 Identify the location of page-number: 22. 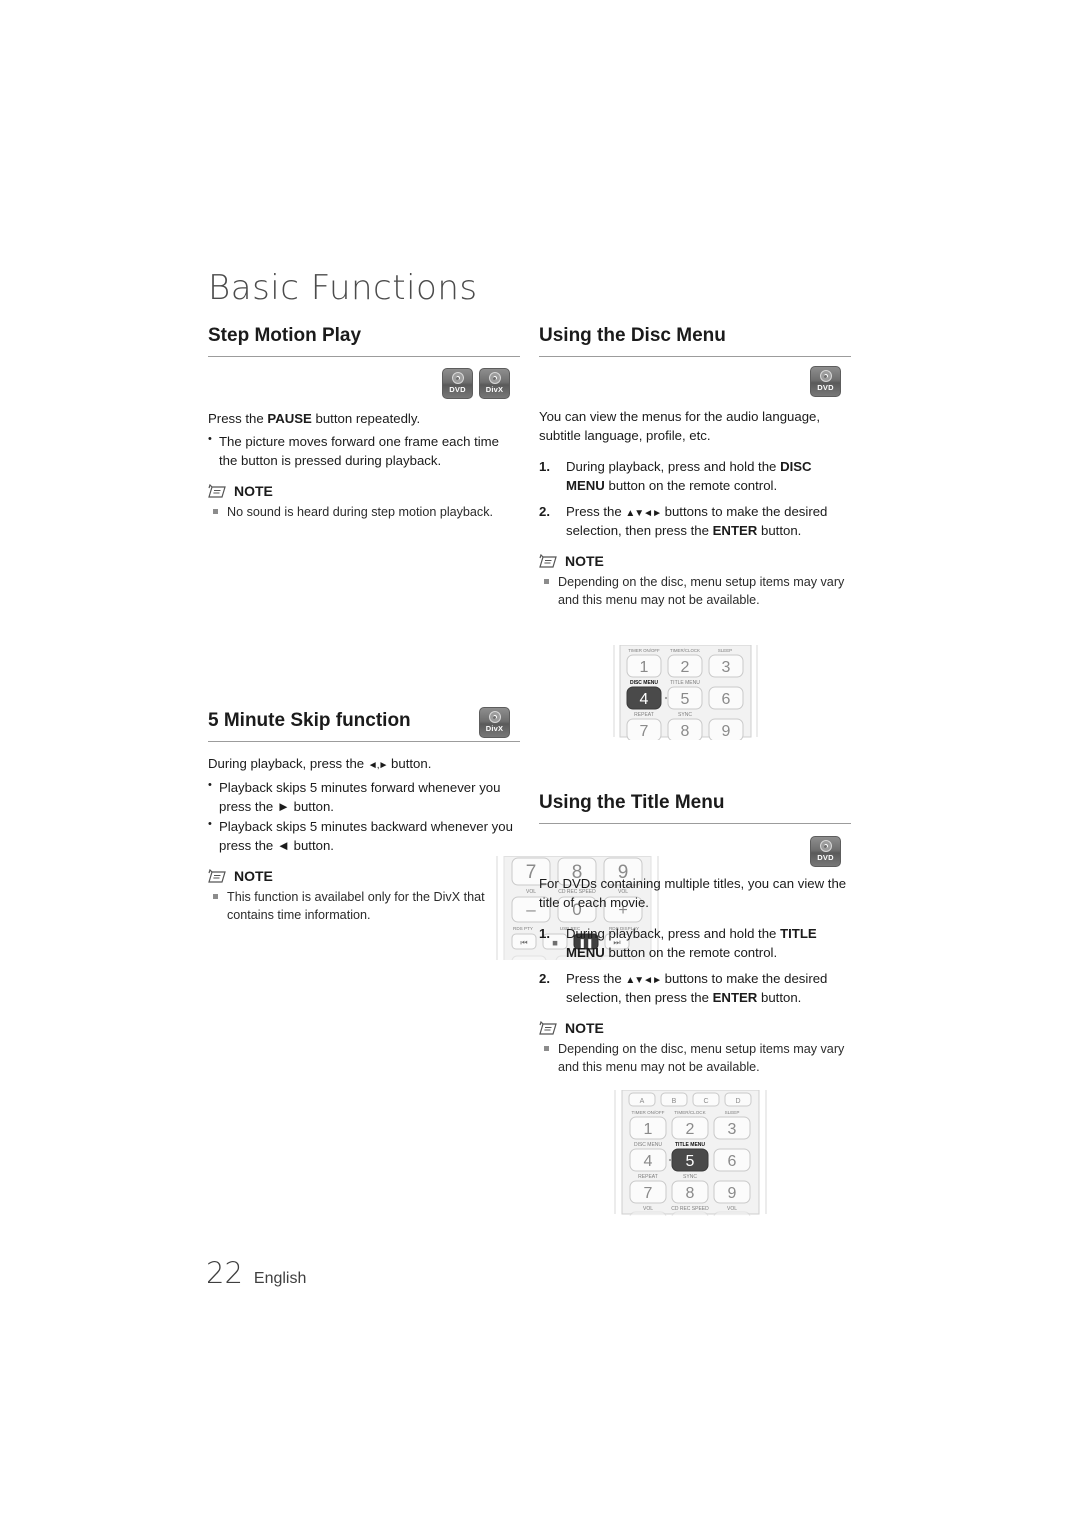
(224, 1273).